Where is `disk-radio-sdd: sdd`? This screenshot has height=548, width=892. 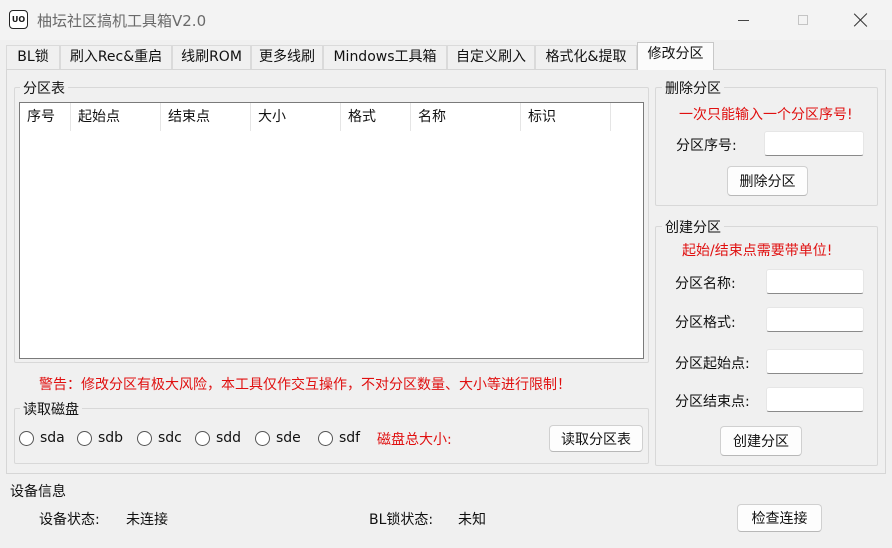 disk-radio-sdd: sdd is located at coordinates (218, 438).